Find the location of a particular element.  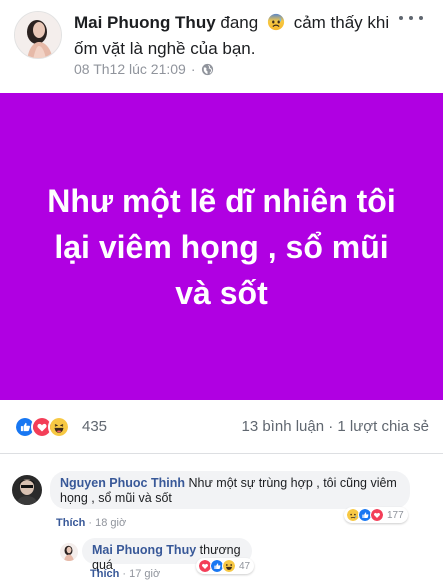

globe-icon is located at coordinates (207, 69).